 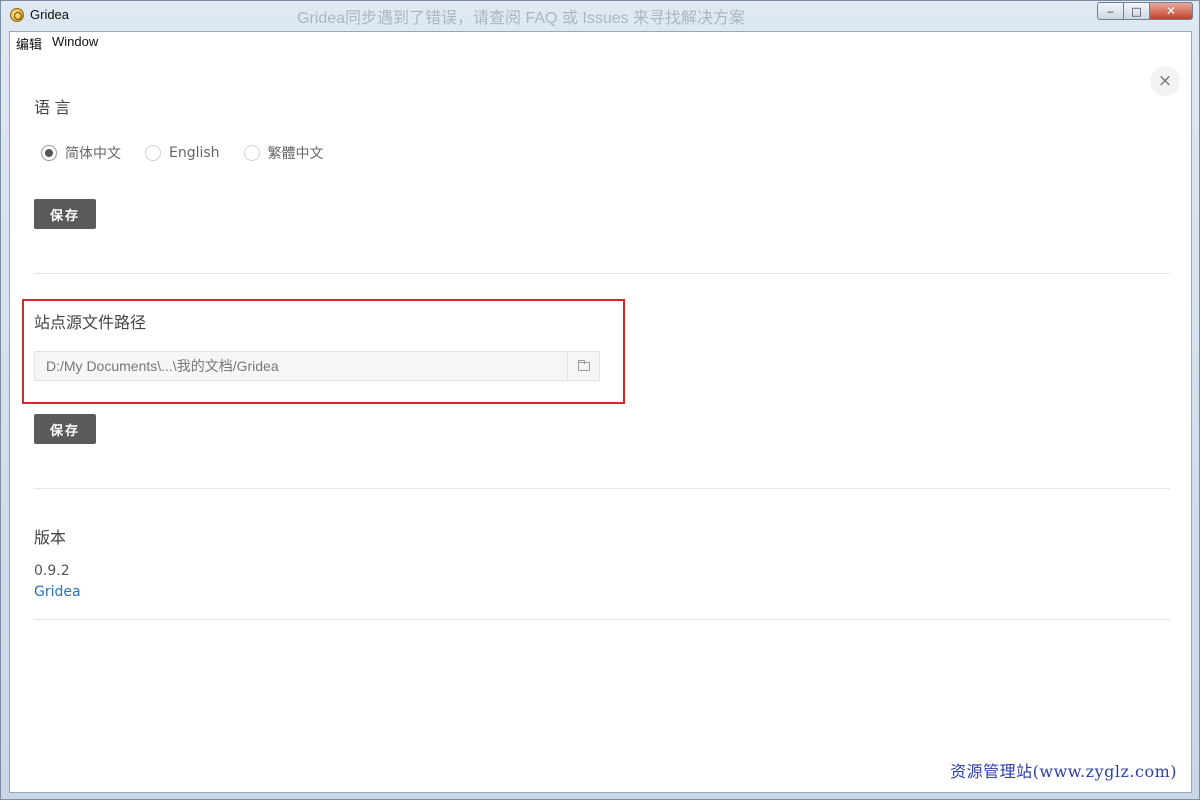 What do you see at coordinates (75, 41) in the screenshot?
I see `menu-window: Window` at bounding box center [75, 41].